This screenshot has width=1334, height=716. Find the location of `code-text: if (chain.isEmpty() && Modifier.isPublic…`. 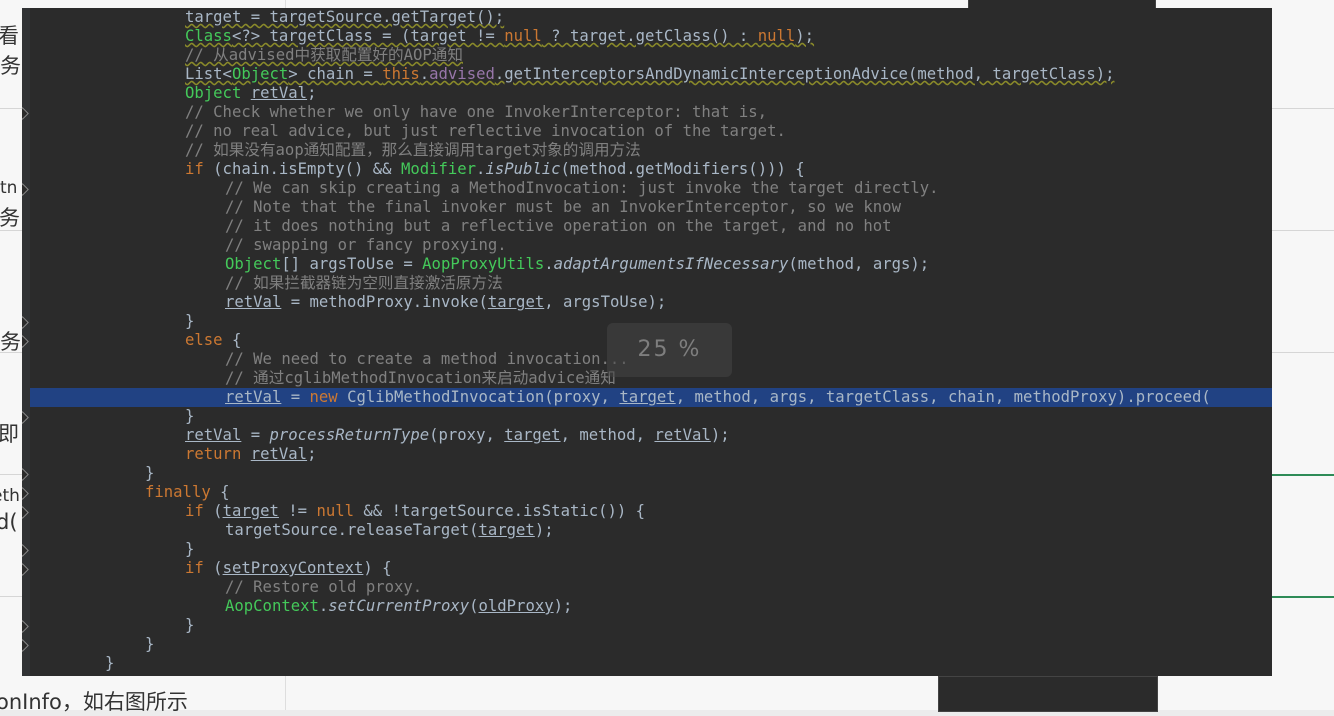

code-text: if (chain.isEmpty() && Modifier.isPublic… is located at coordinates (495, 169).